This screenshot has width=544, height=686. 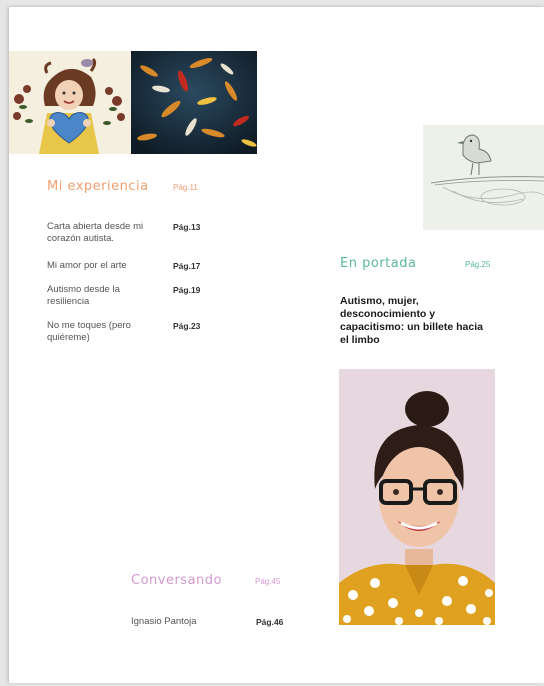 What do you see at coordinates (102, 331) in the screenshot?
I see `toc-item-title: No me toques (pero quiéreme)` at bounding box center [102, 331].